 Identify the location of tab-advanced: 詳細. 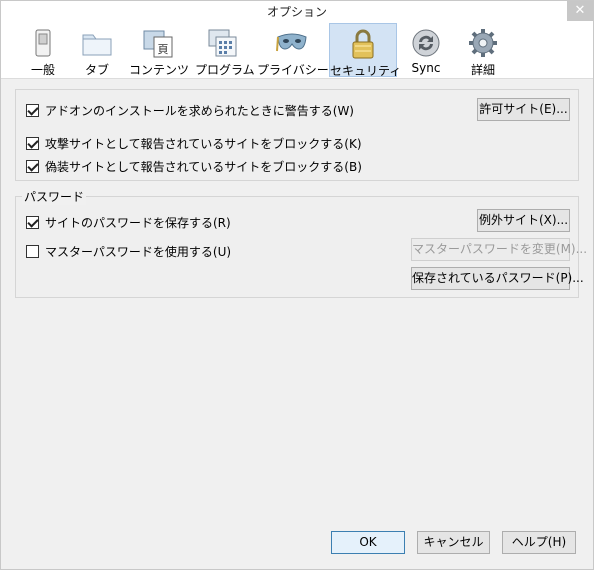
(483, 50).